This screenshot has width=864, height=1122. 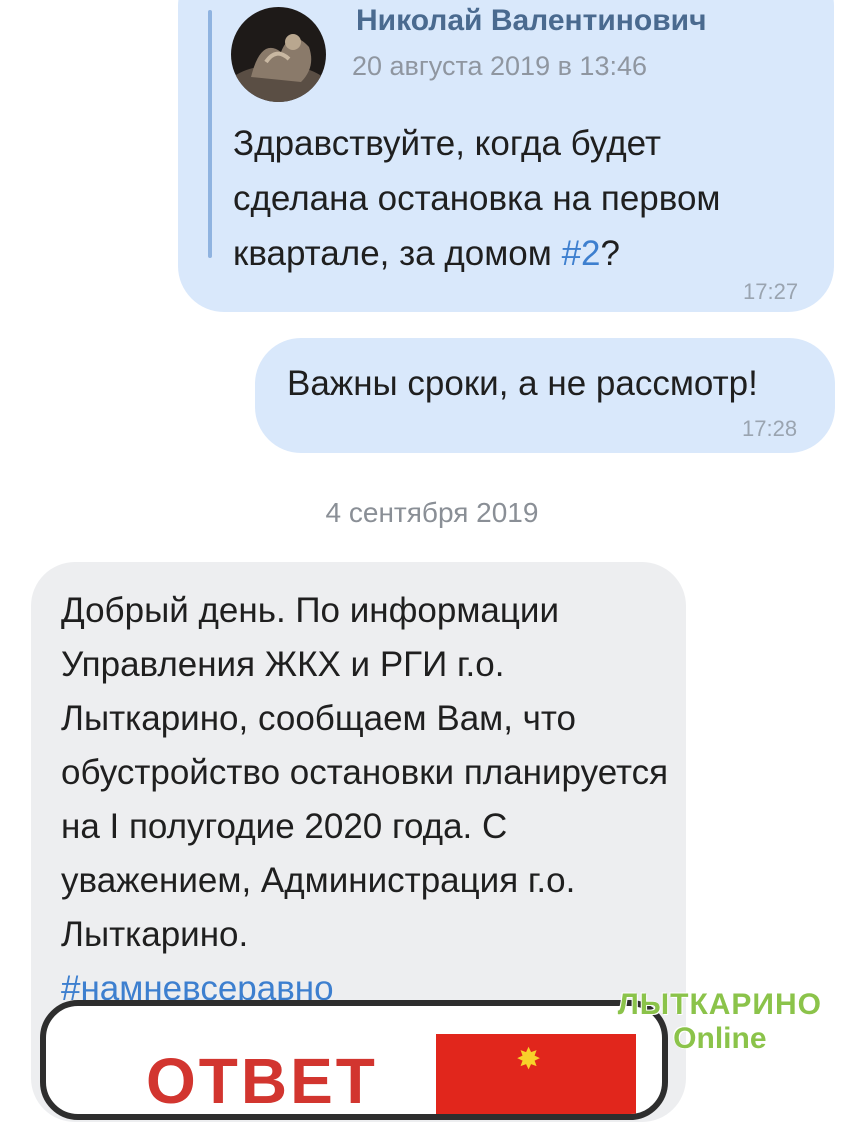 What do you see at coordinates (581, 253) in the screenshot?
I see `hashtag-link: #2` at bounding box center [581, 253].